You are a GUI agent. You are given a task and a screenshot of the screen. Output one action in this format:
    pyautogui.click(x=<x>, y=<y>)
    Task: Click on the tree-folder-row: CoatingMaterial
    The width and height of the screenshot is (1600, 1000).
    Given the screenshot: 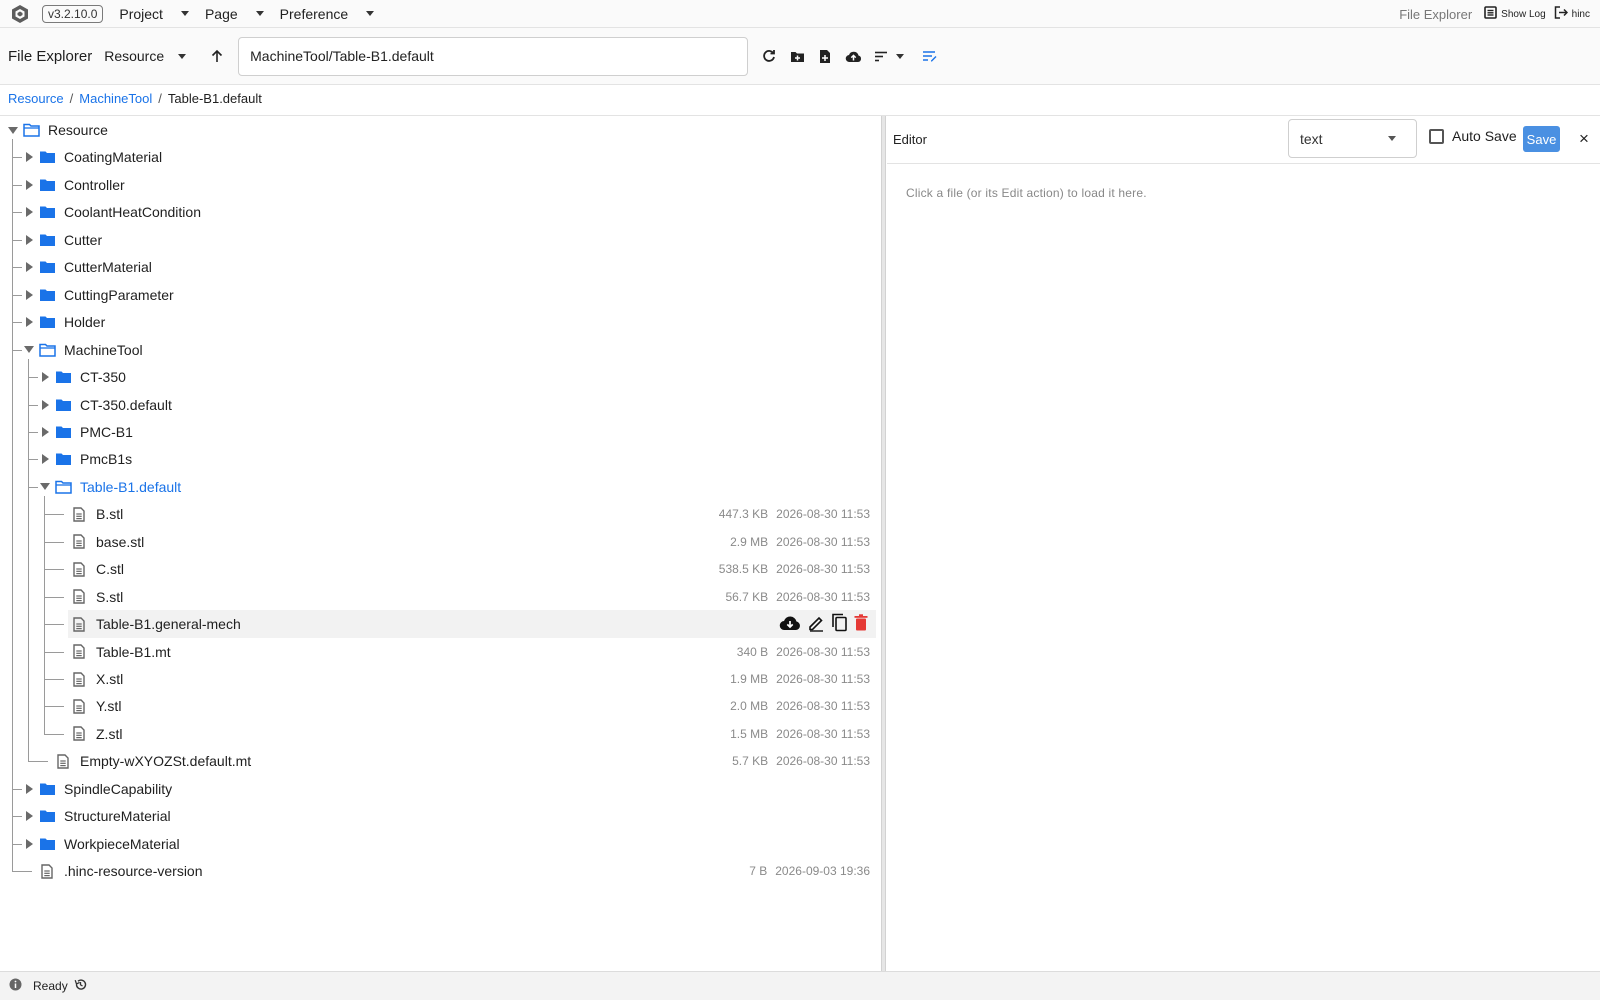 What is the action you would take?
    pyautogui.click(x=435, y=157)
    